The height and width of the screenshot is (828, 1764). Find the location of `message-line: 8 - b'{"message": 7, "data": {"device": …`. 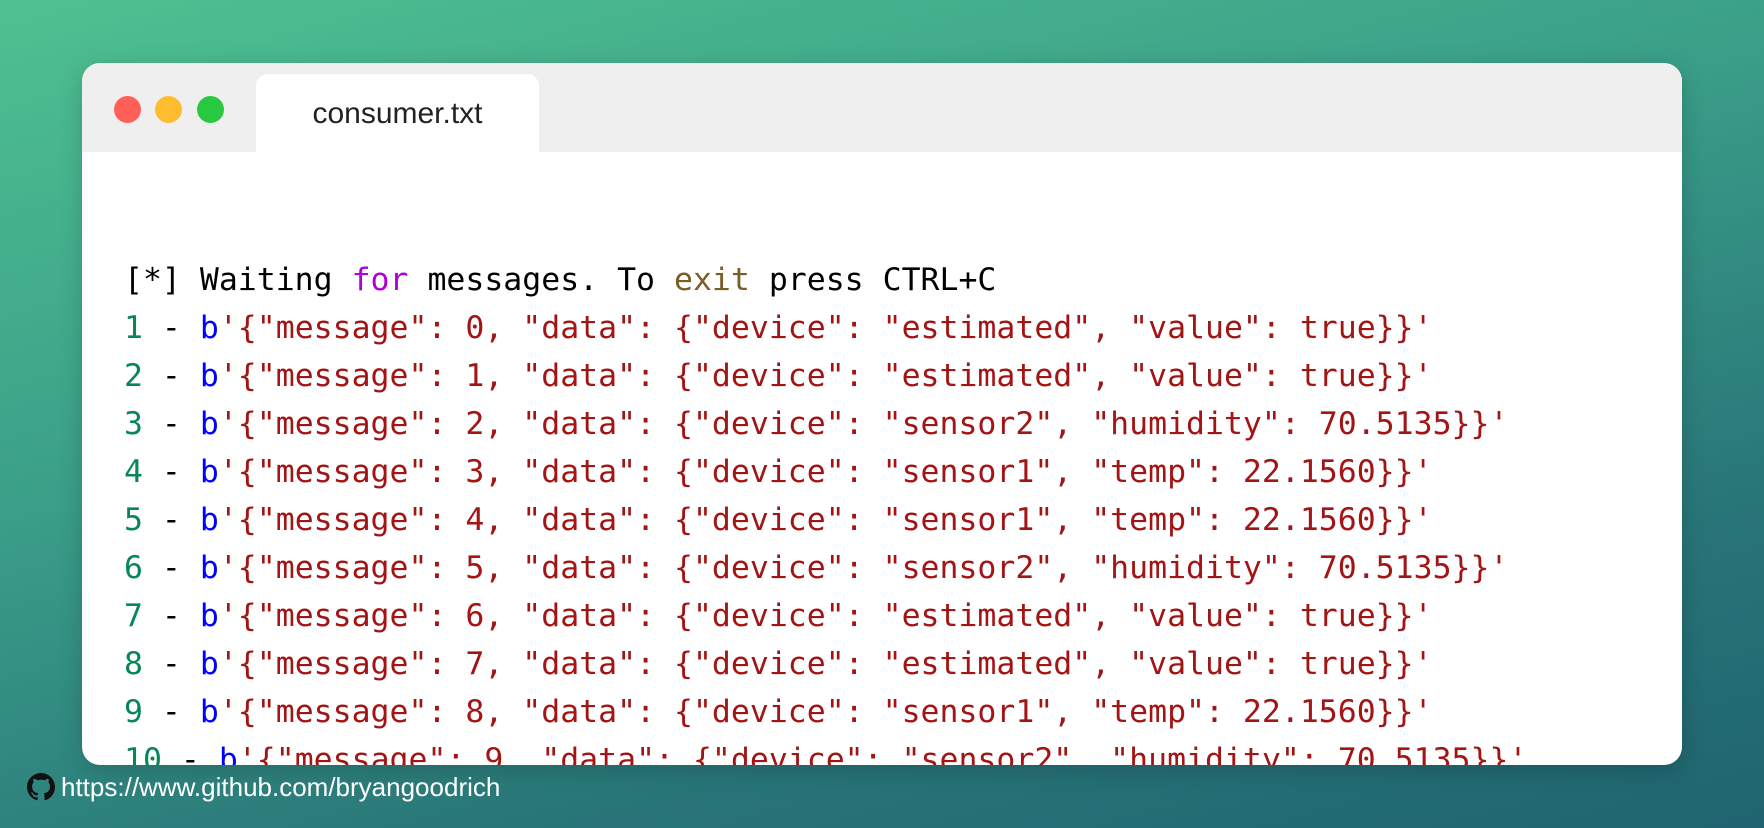

message-line: 8 - b'{"message": 7, "data": {"device": … is located at coordinates (825, 664).